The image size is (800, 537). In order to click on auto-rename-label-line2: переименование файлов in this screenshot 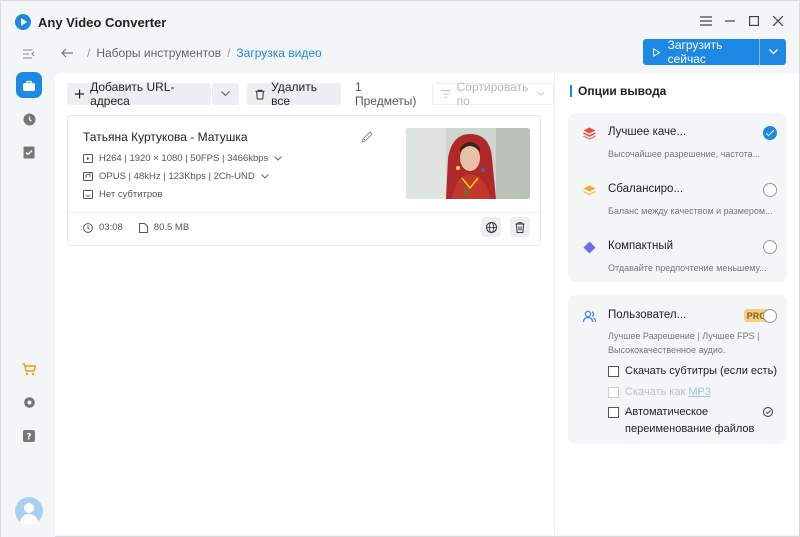, I will do `click(690, 429)`.